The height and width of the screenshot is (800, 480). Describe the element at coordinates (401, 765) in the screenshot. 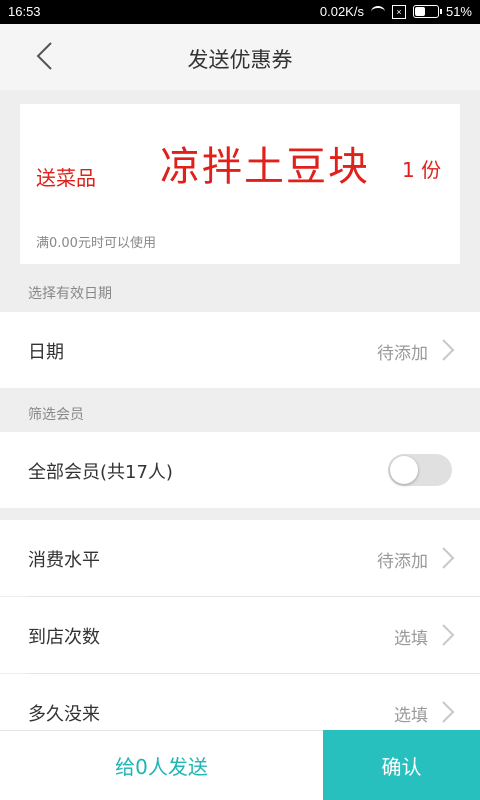

I see `confirm-button: 确认` at that location.